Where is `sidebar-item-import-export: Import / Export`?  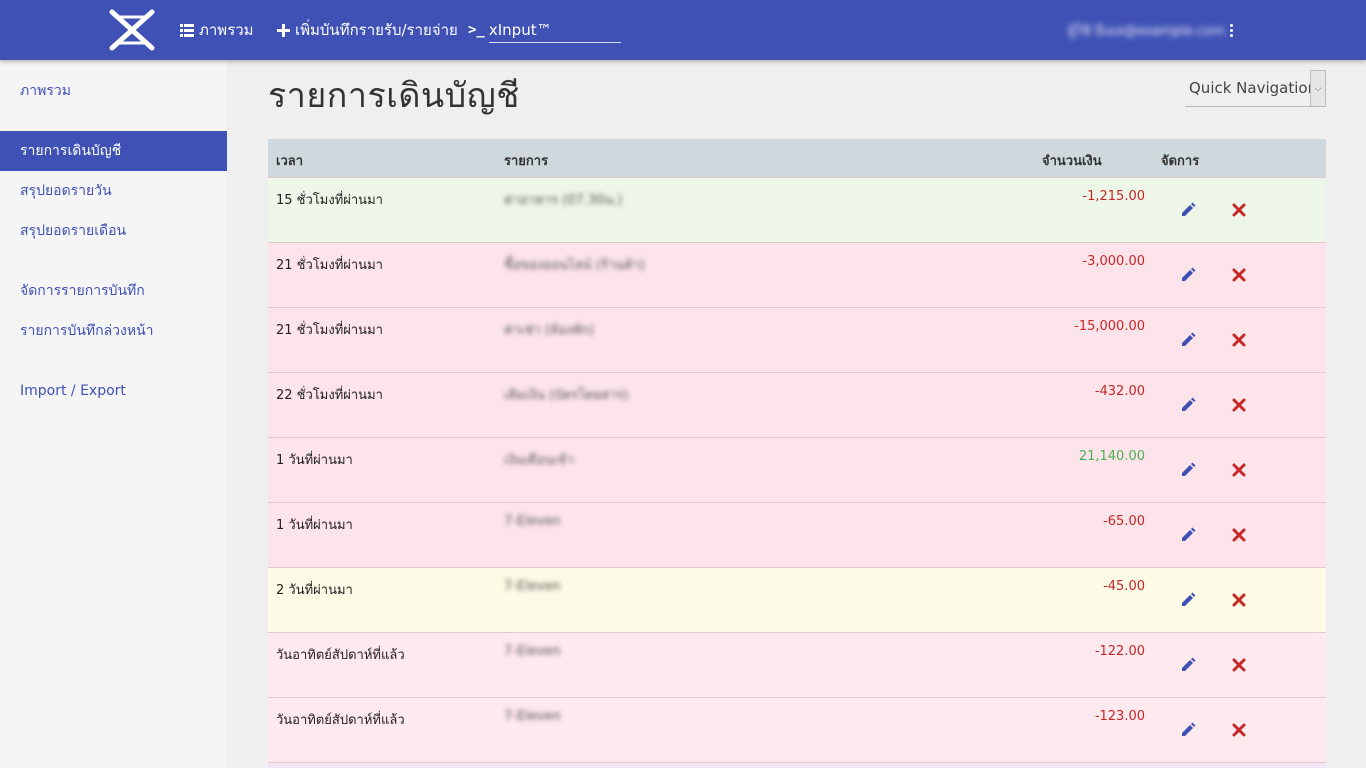 sidebar-item-import-export: Import / Export is located at coordinates (113, 391).